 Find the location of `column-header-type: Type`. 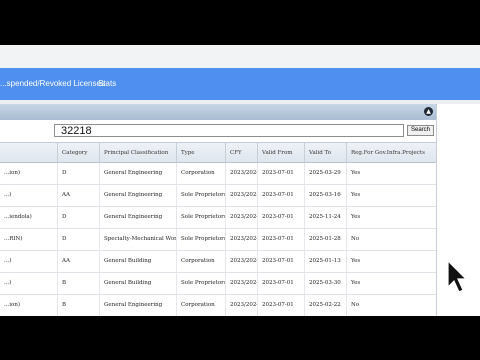

column-header-type: Type is located at coordinates (201, 152).